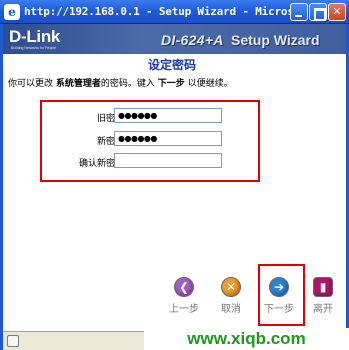 This screenshot has height=350, width=349. Describe the element at coordinates (231, 300) in the screenshot. I see `cancel-button: ✕ 取消` at that location.